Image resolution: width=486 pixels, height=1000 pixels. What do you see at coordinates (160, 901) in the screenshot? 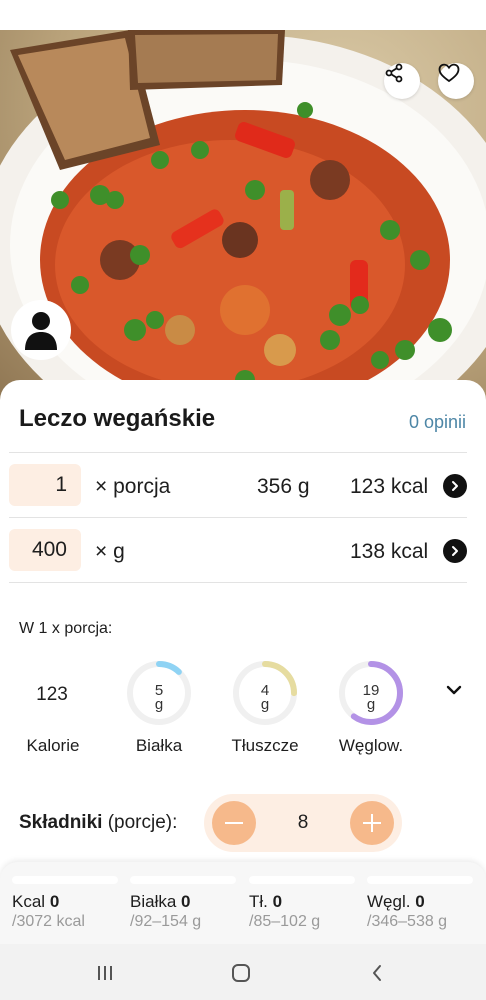
I see `summary-protein: Białka 0` at bounding box center [160, 901].